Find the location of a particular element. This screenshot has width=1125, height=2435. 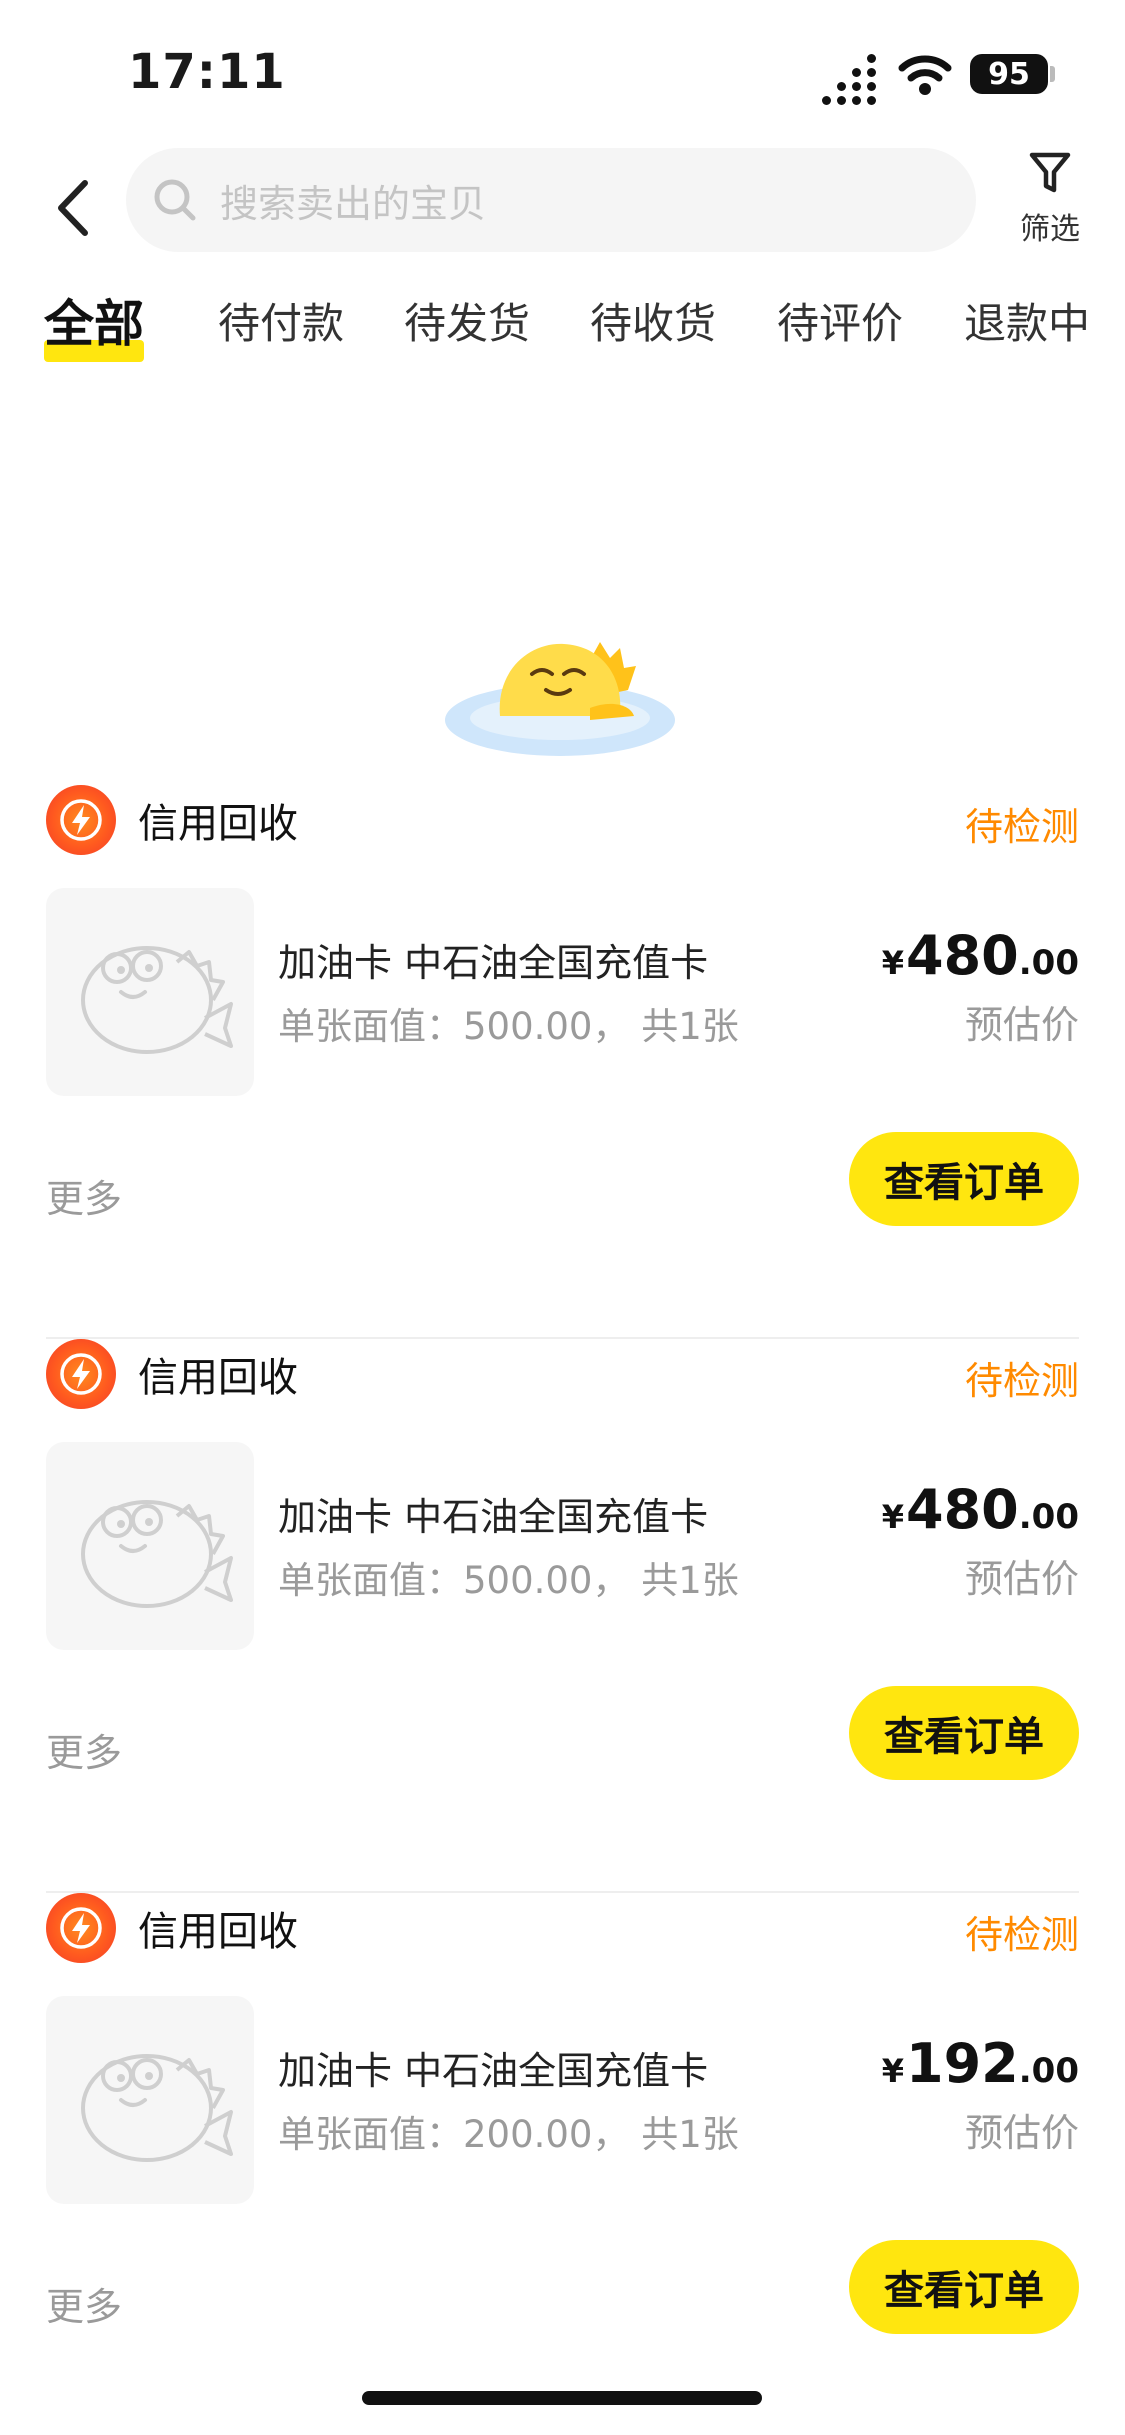

tab-pending-payment: 待付款 is located at coordinates (281, 320).